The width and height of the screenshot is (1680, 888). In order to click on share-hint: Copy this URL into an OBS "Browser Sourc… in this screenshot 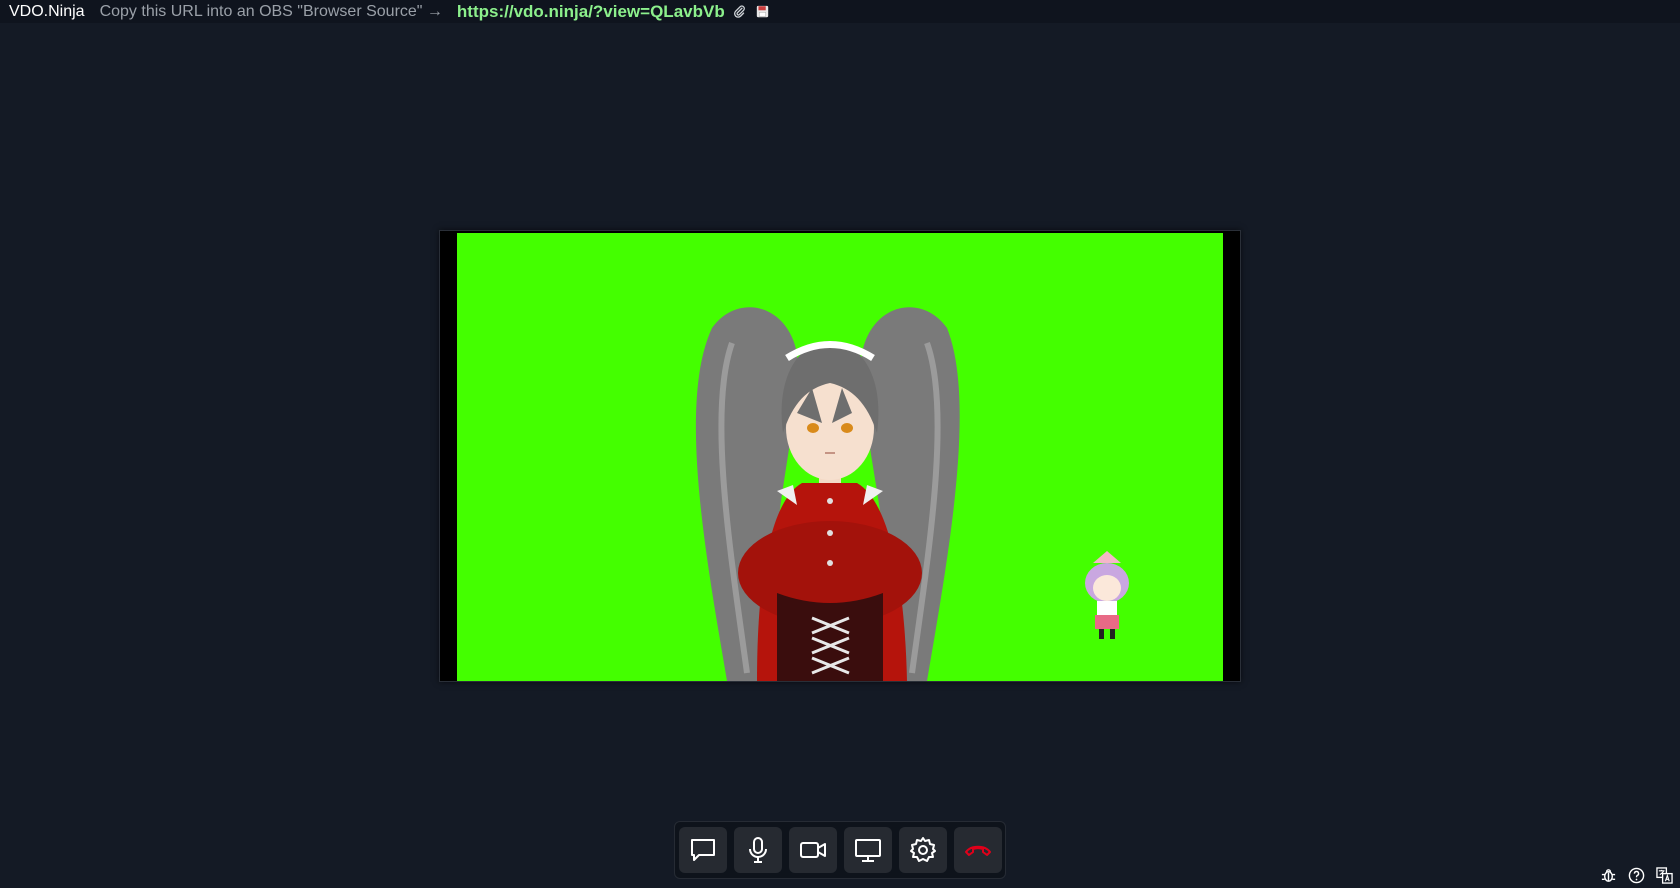, I will do `click(271, 11)`.